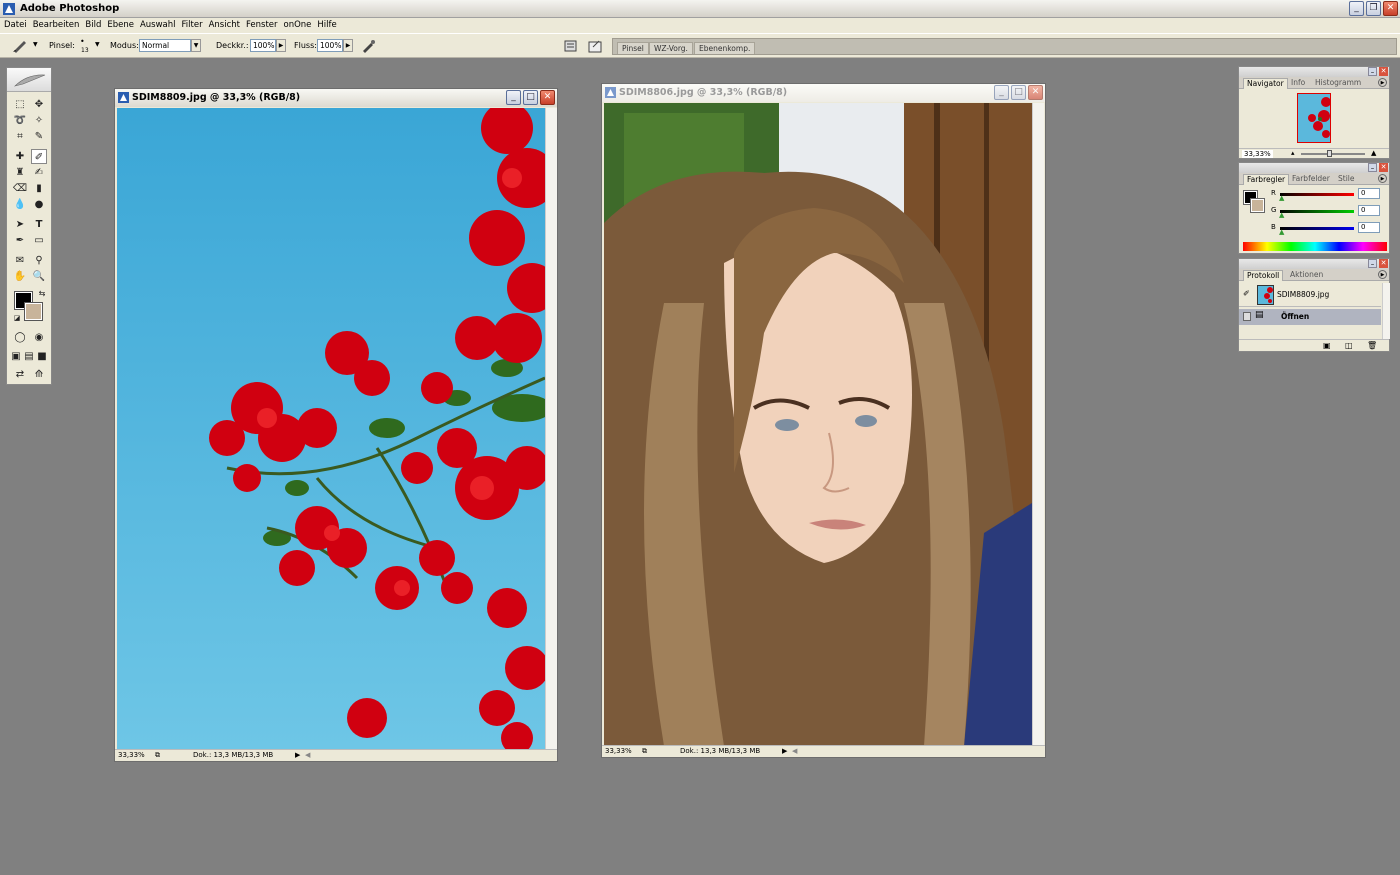  What do you see at coordinates (20, 136) in the screenshot?
I see `crop-tool-icon: ⌗` at bounding box center [20, 136].